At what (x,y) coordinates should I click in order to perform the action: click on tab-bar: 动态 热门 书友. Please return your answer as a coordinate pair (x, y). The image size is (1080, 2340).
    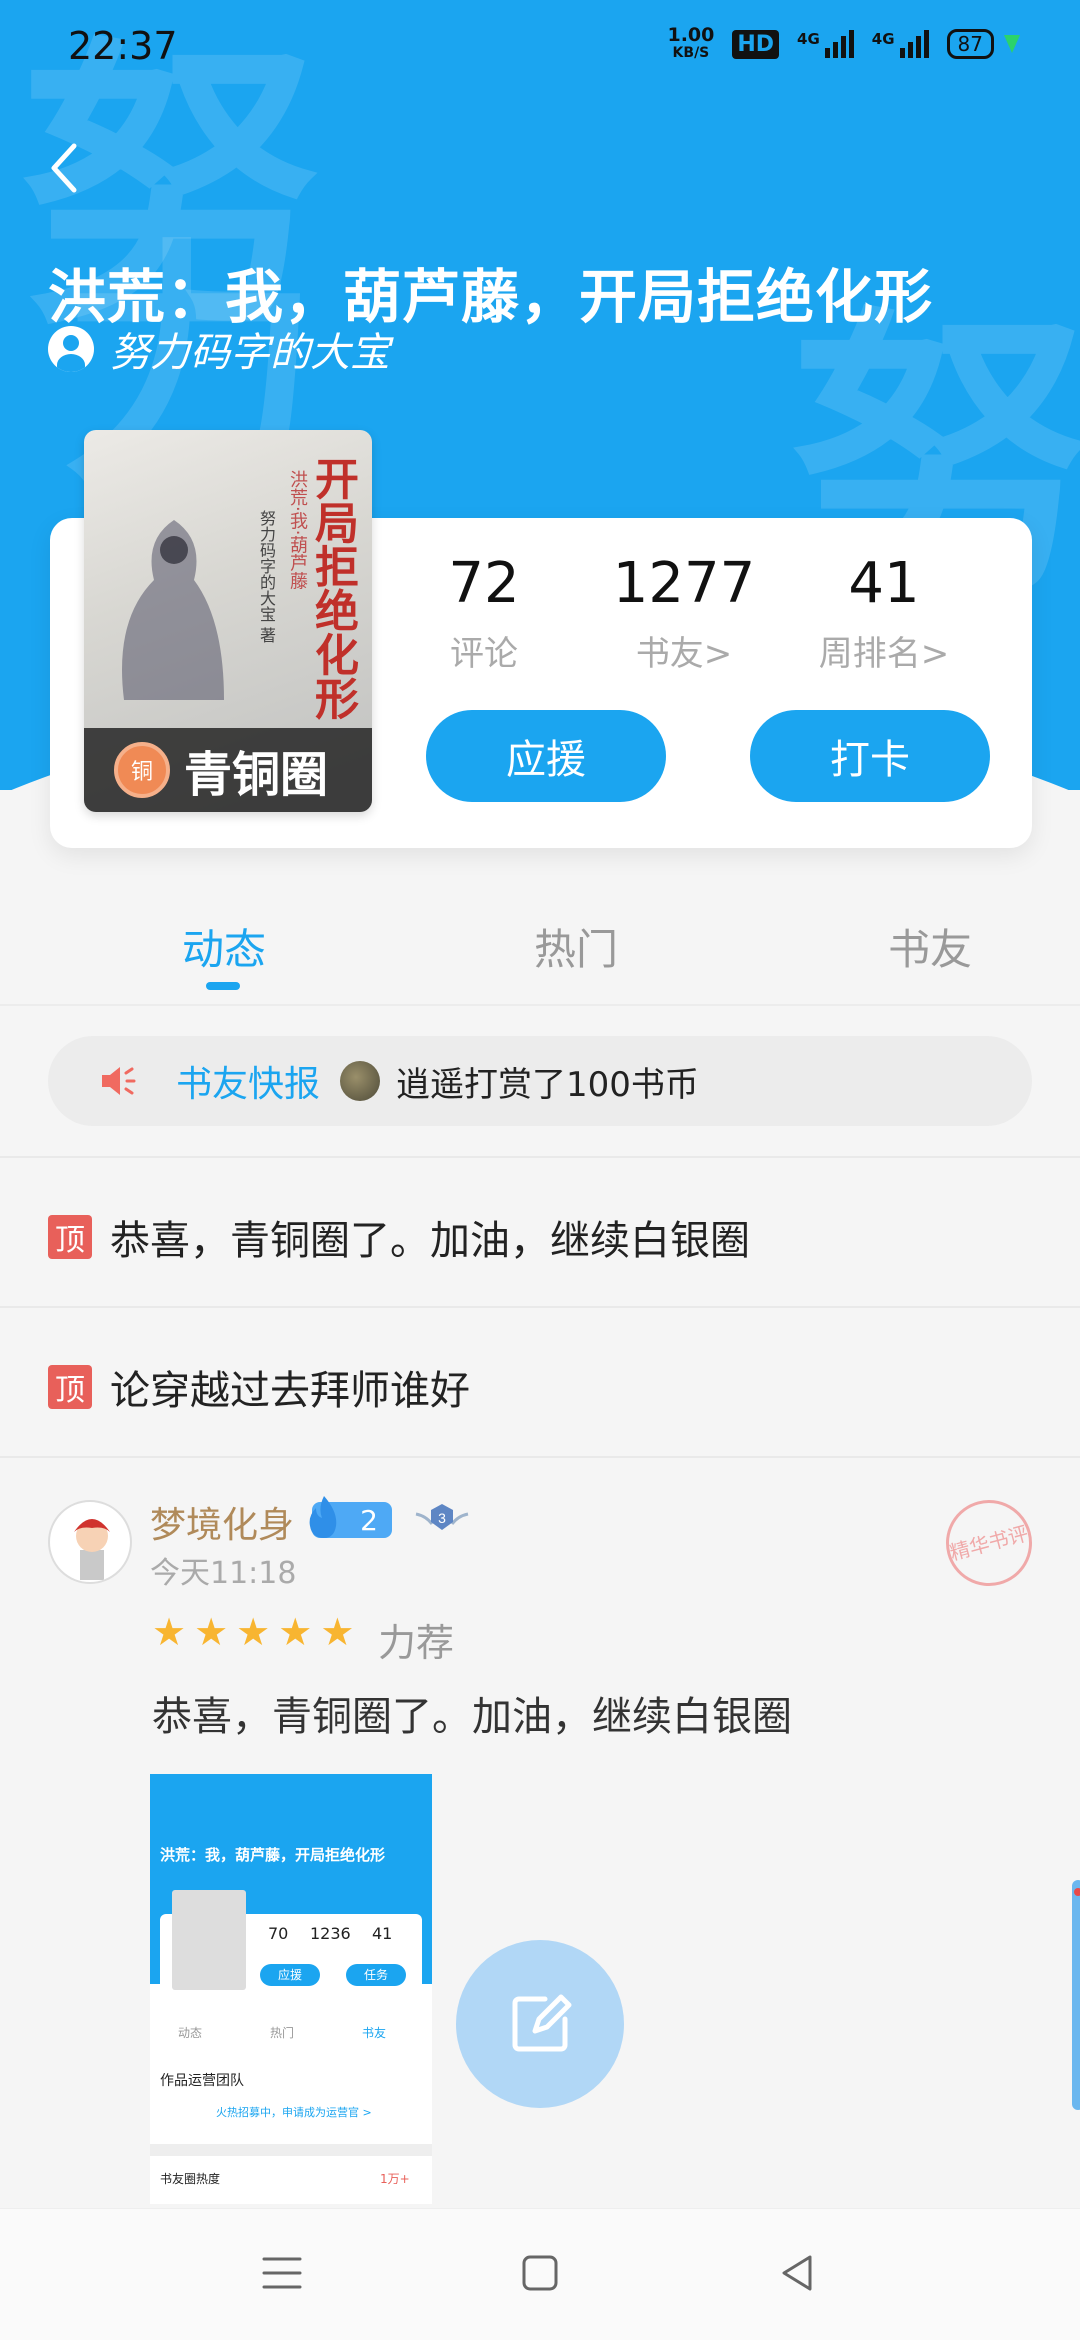
    Looking at the image, I should click on (540, 953).